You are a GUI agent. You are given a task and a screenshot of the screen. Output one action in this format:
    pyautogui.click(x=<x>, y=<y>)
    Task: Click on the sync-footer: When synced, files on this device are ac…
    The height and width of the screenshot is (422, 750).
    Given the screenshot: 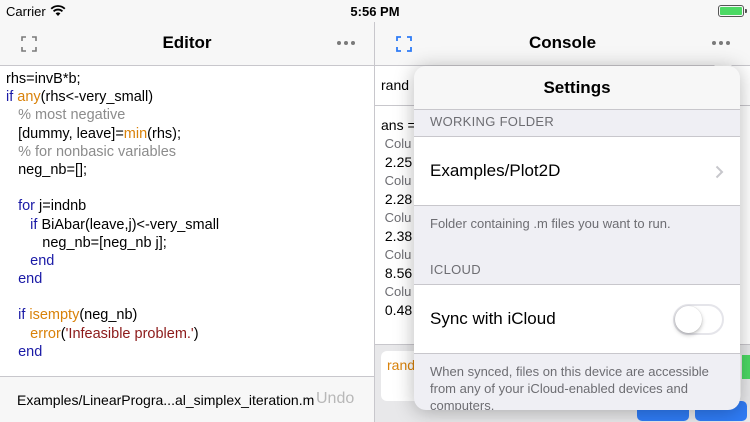 What is the action you would take?
    pyautogui.click(x=569, y=387)
    